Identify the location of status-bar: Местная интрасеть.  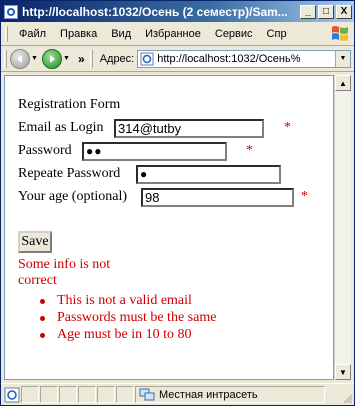
(177, 394).